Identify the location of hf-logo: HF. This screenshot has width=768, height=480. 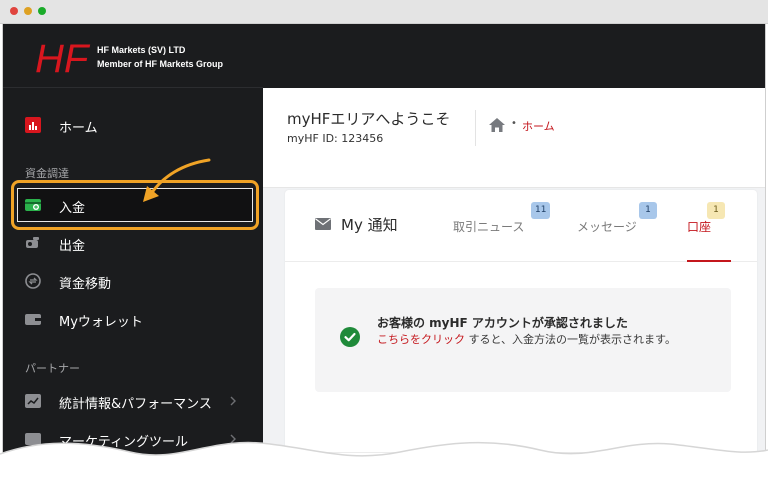
(63, 57).